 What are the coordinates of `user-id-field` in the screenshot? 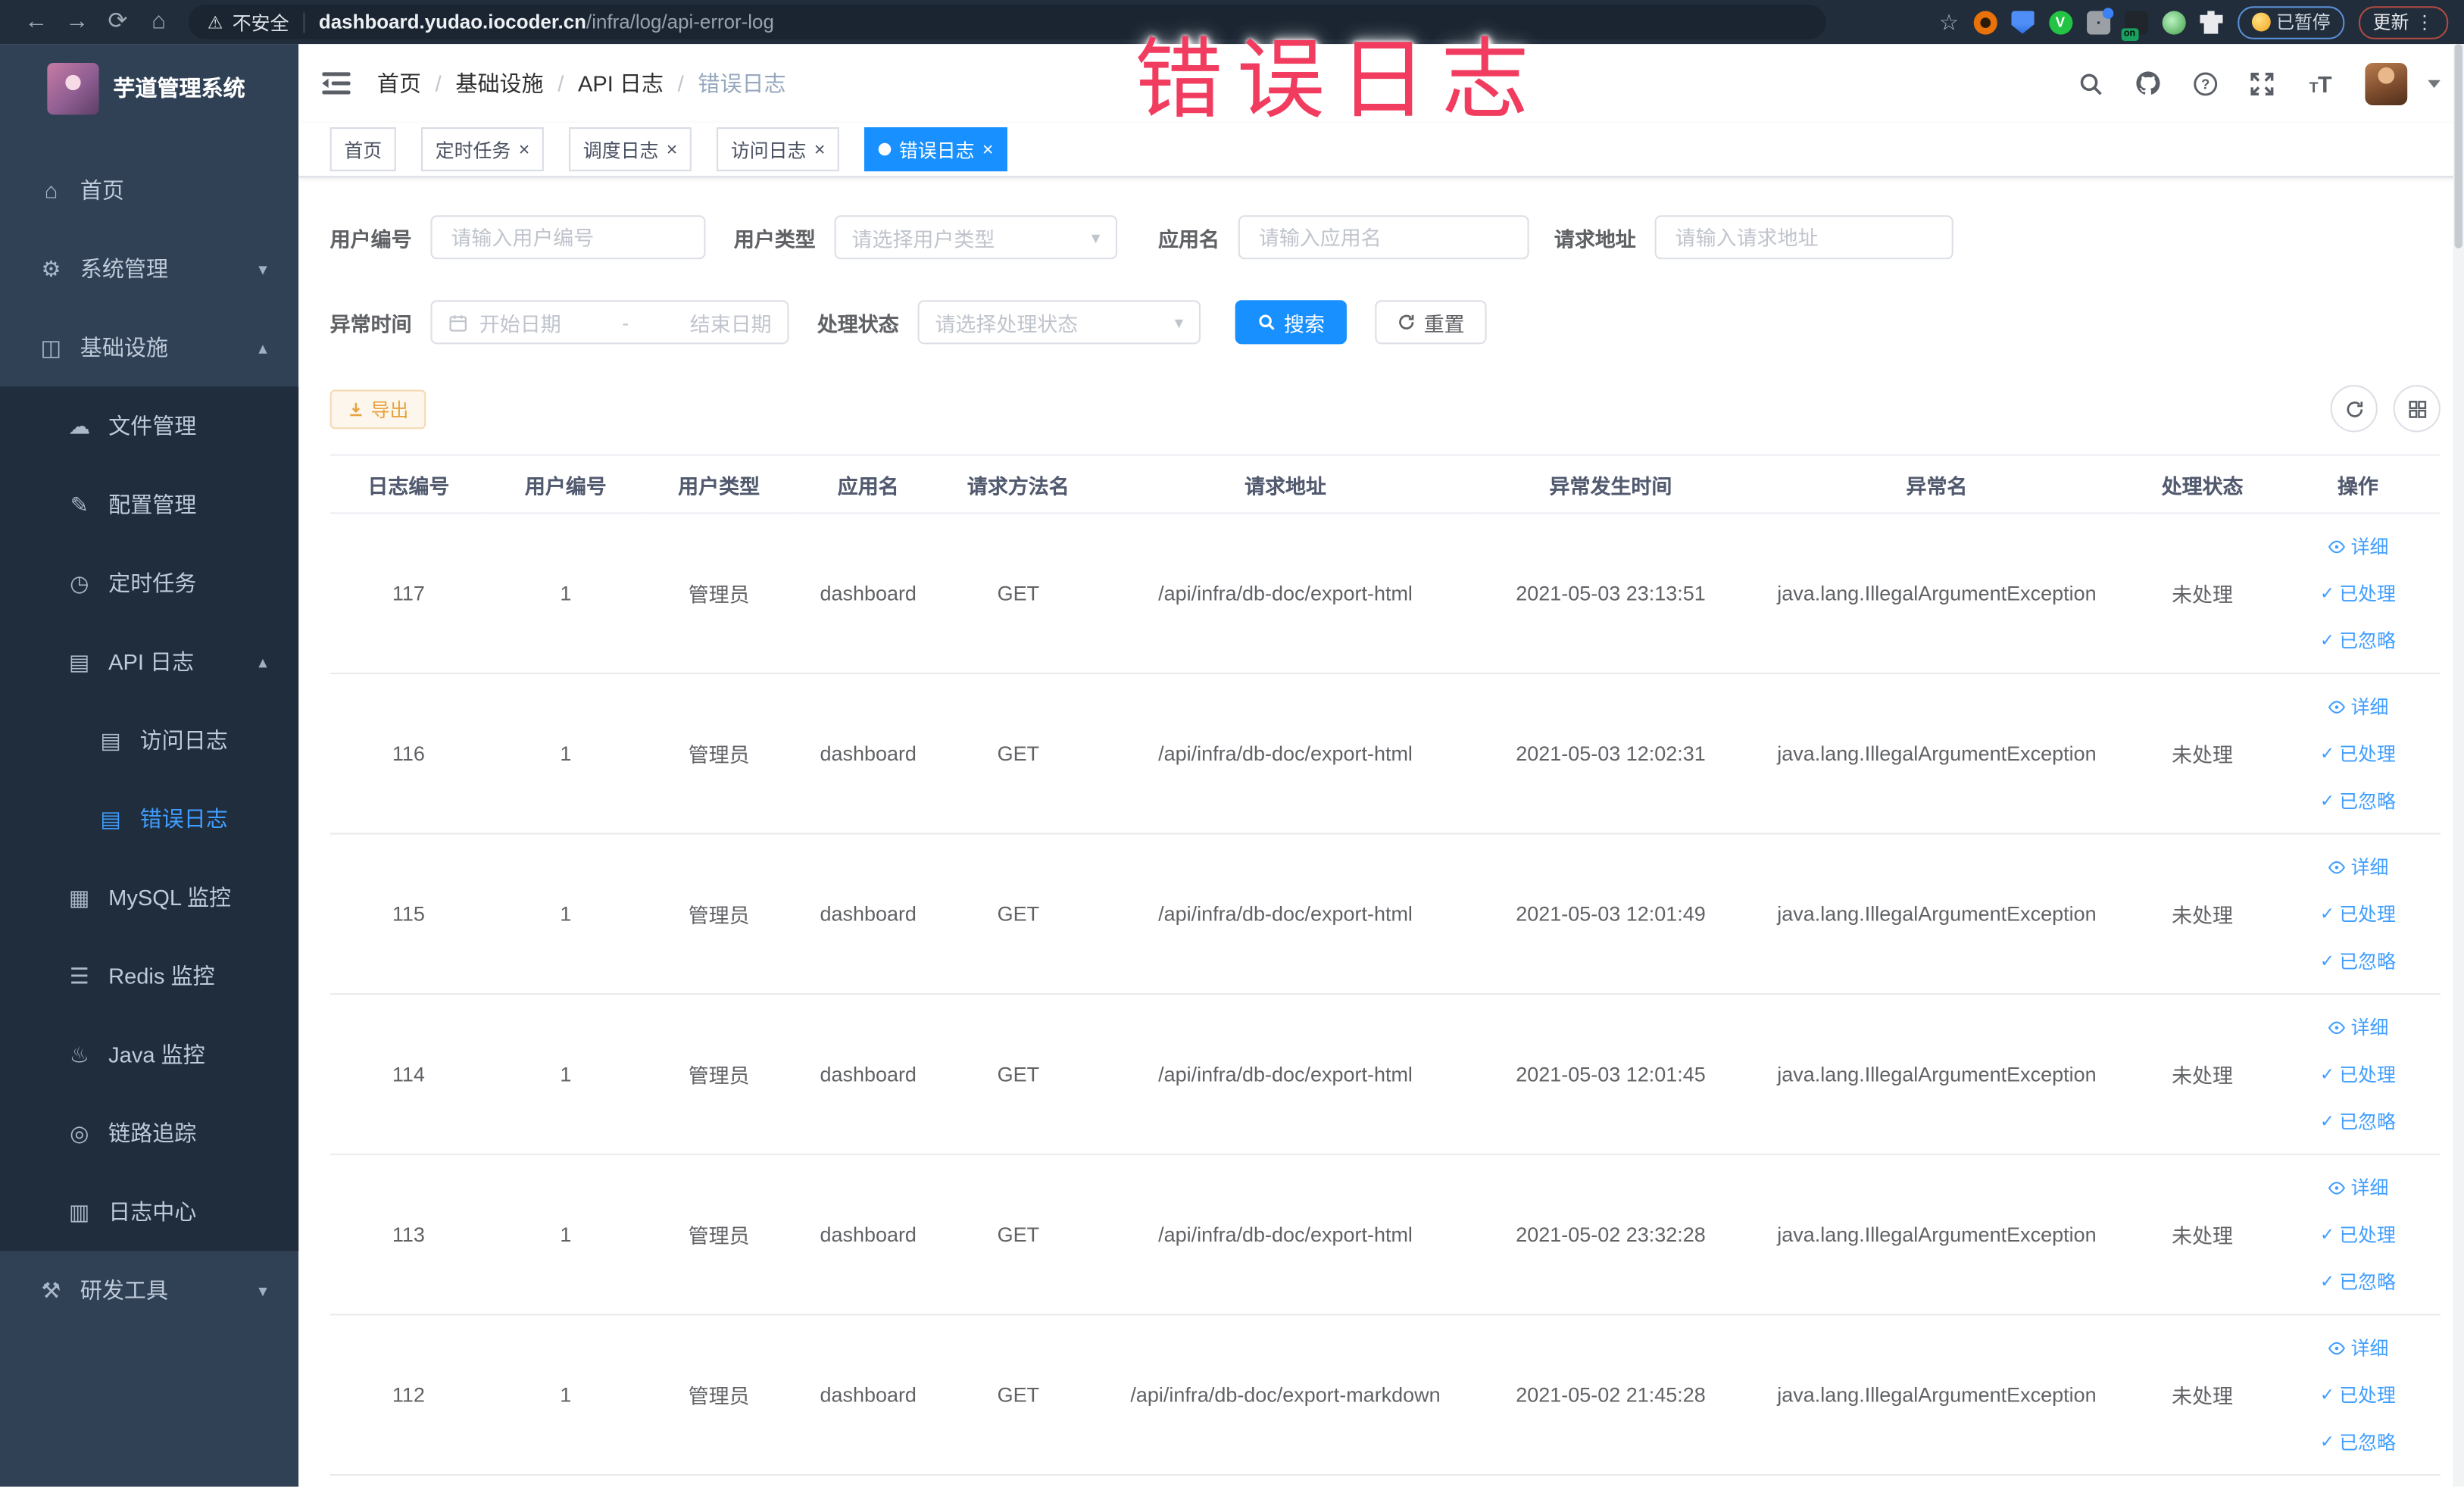 It's located at (568, 237).